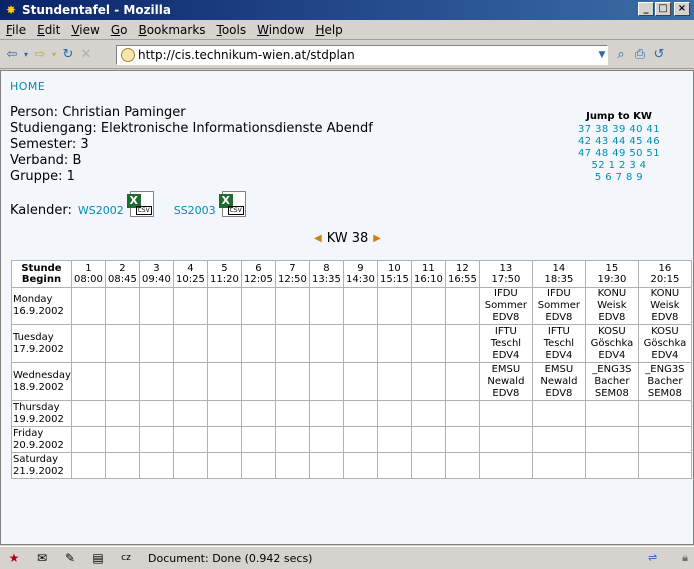 This screenshot has width=694, height=569. Describe the element at coordinates (377, 238) in the screenshot. I see `next-week-icon: ▶` at that location.